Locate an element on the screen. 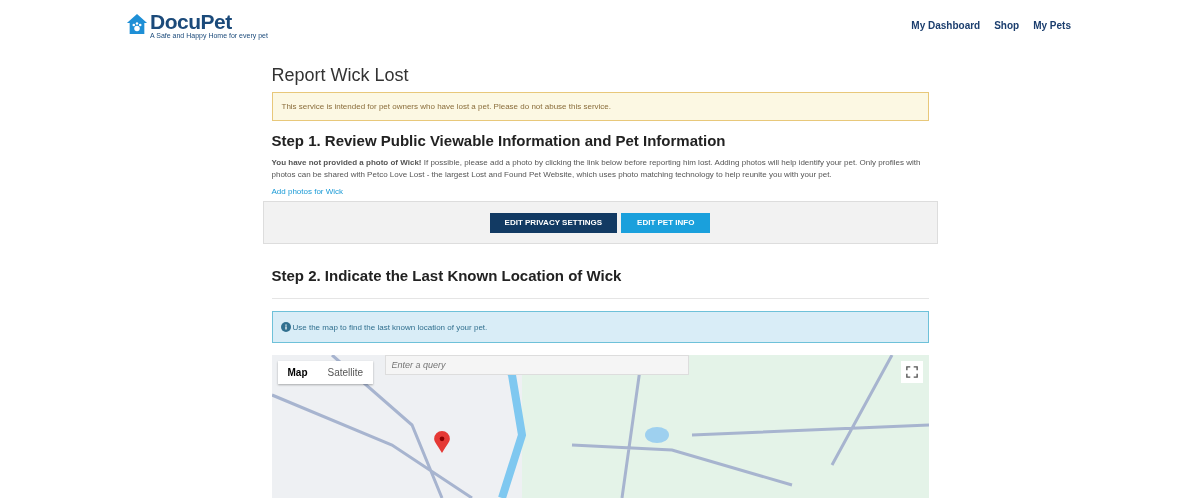  info-text: Use the map to find the last known location of your pet. is located at coordinates (390, 327).